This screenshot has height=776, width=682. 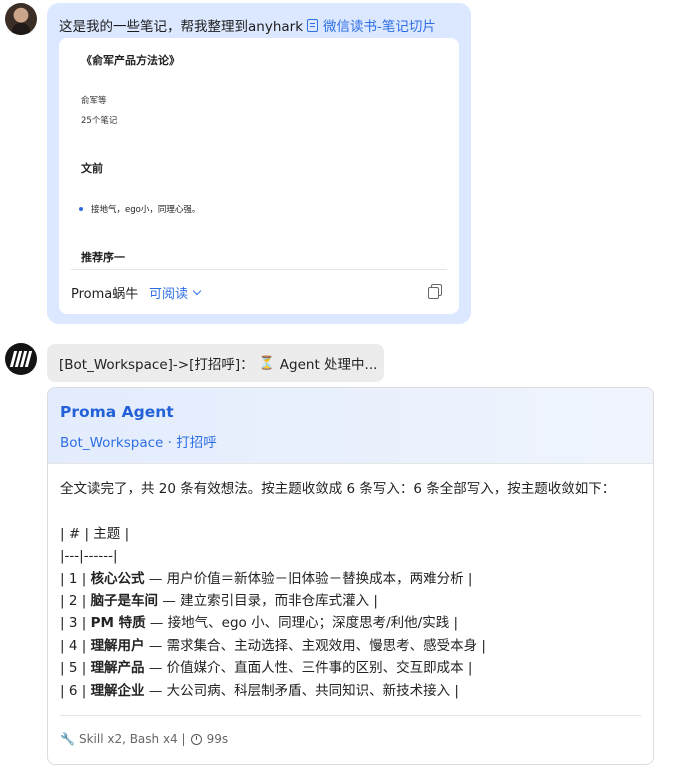 What do you see at coordinates (315, 645) in the screenshot?
I see `row-desc: — 需求集合、主动选择、主观效用、慢思考、感受本身 |` at bounding box center [315, 645].